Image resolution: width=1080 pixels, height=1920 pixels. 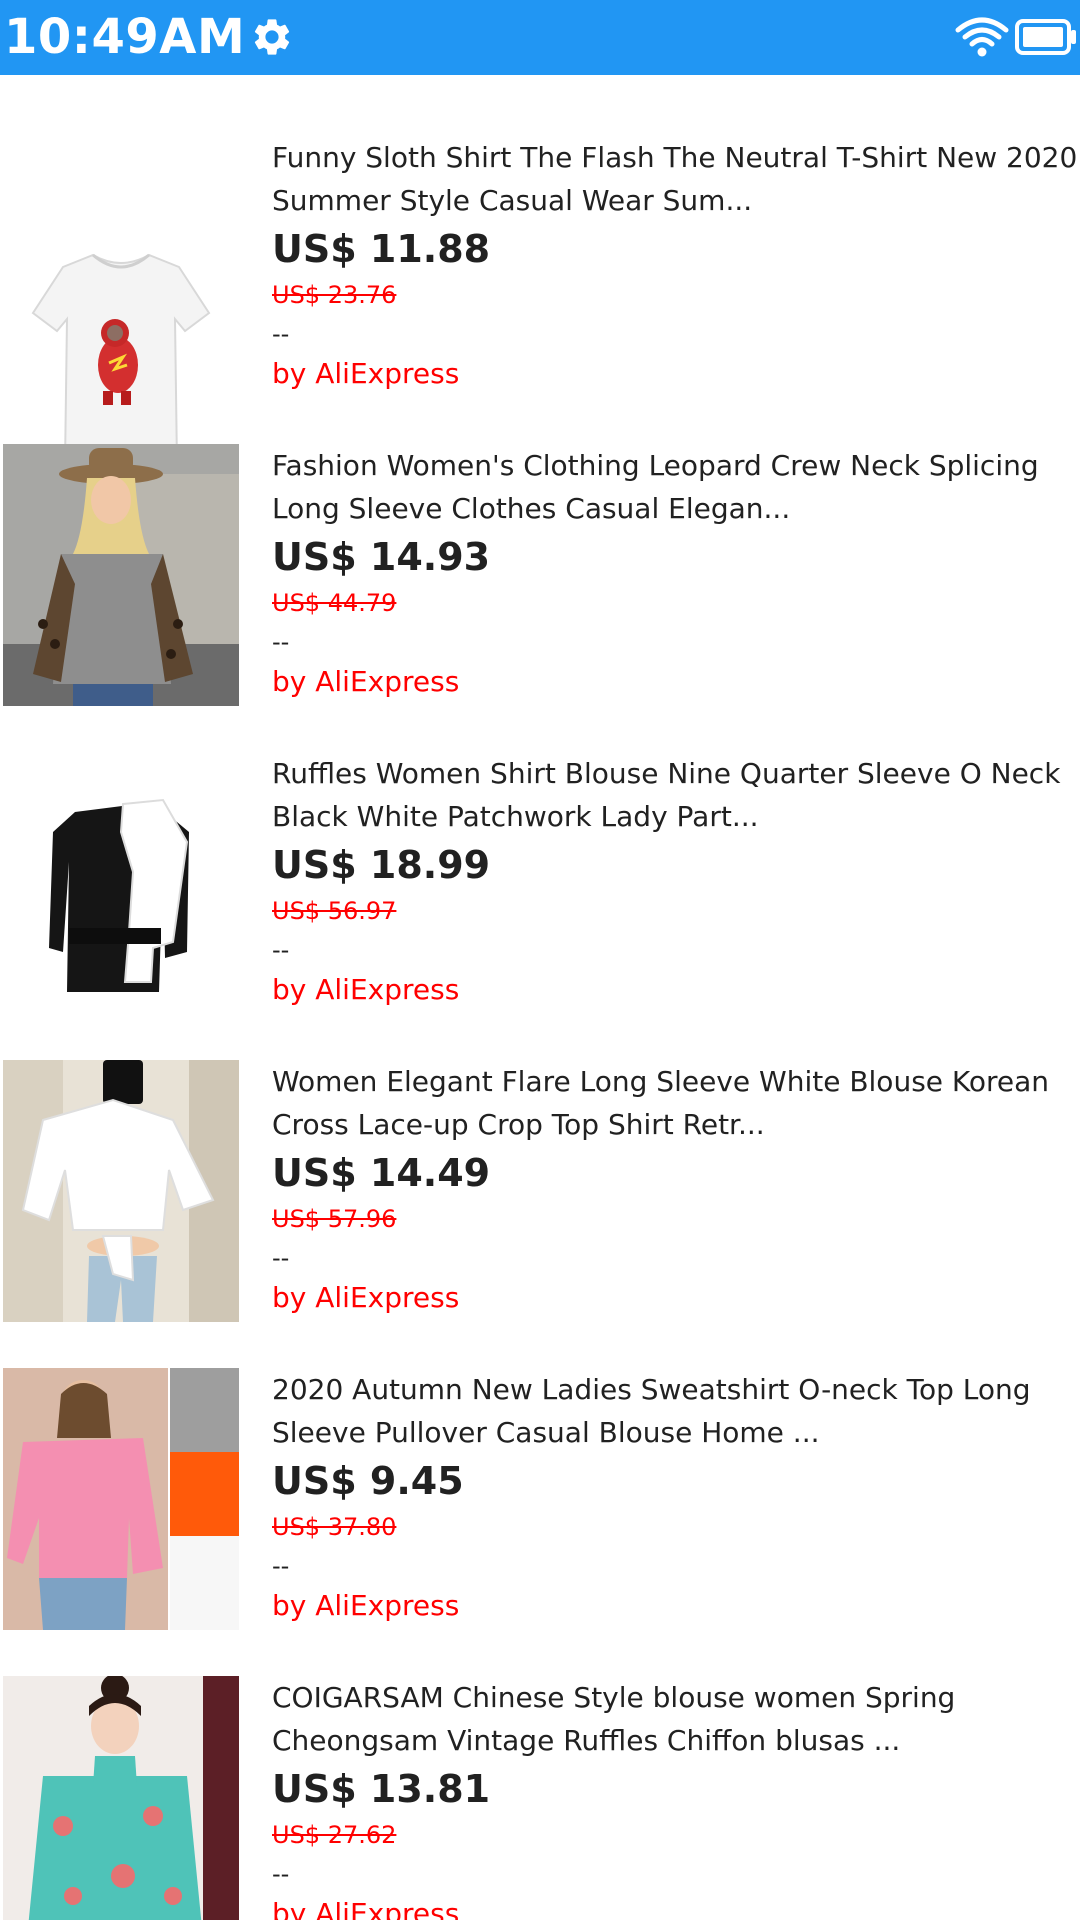 I want to click on wifi-icon, so click(x=982, y=37).